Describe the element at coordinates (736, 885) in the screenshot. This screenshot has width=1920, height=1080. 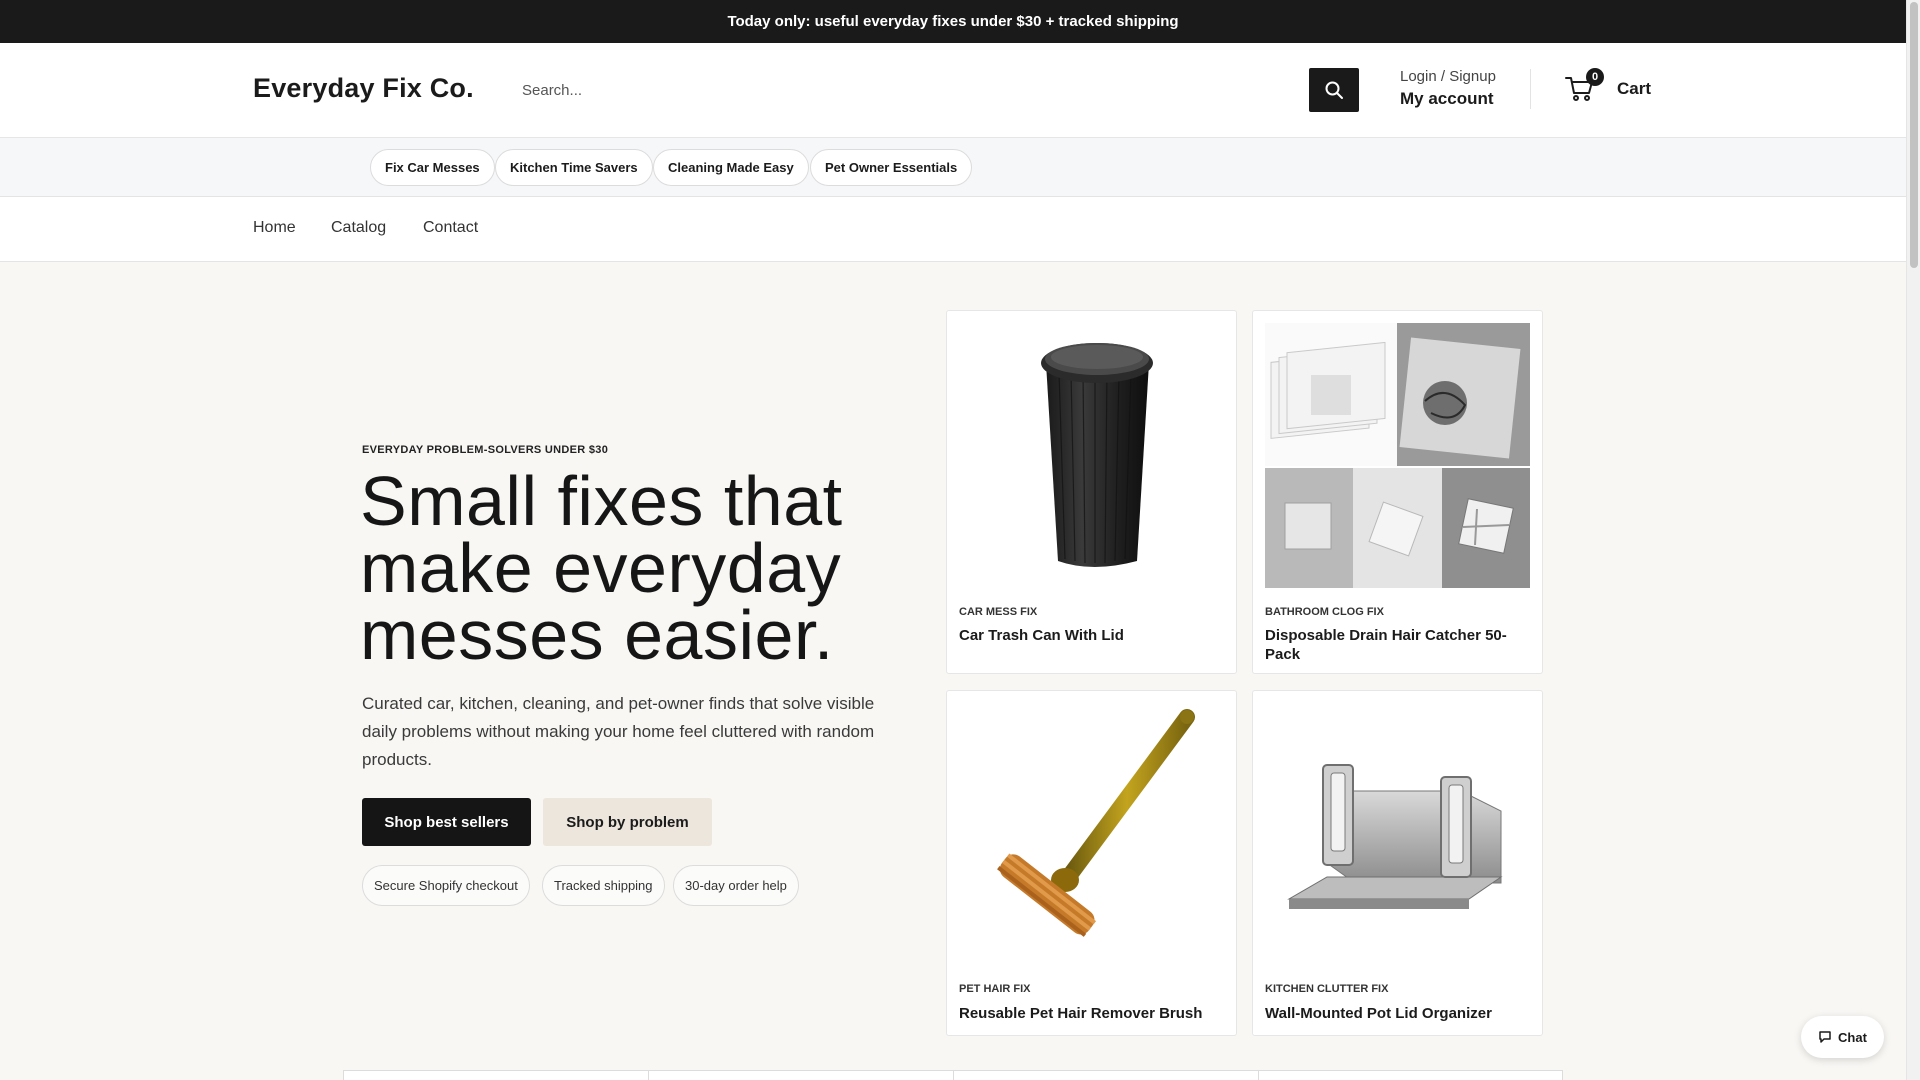
I see `trust-badge-order-help: 30-day order help` at that location.